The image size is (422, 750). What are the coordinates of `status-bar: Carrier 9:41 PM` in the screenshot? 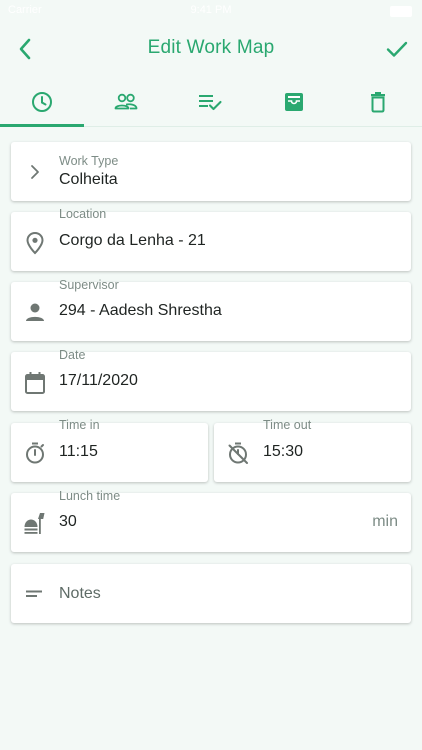 It's located at (211, 11).